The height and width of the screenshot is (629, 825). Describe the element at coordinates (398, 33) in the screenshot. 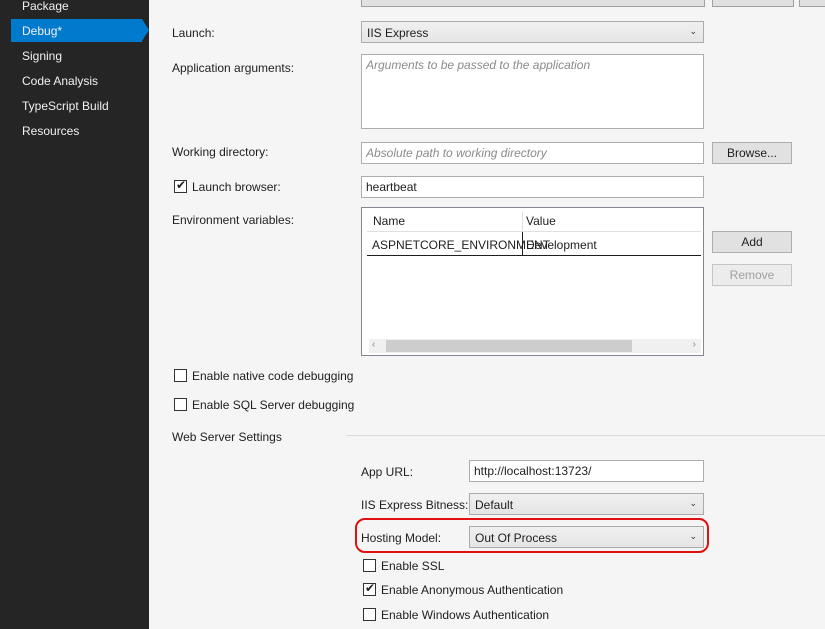

I see `launch-value: IIS Express` at that location.